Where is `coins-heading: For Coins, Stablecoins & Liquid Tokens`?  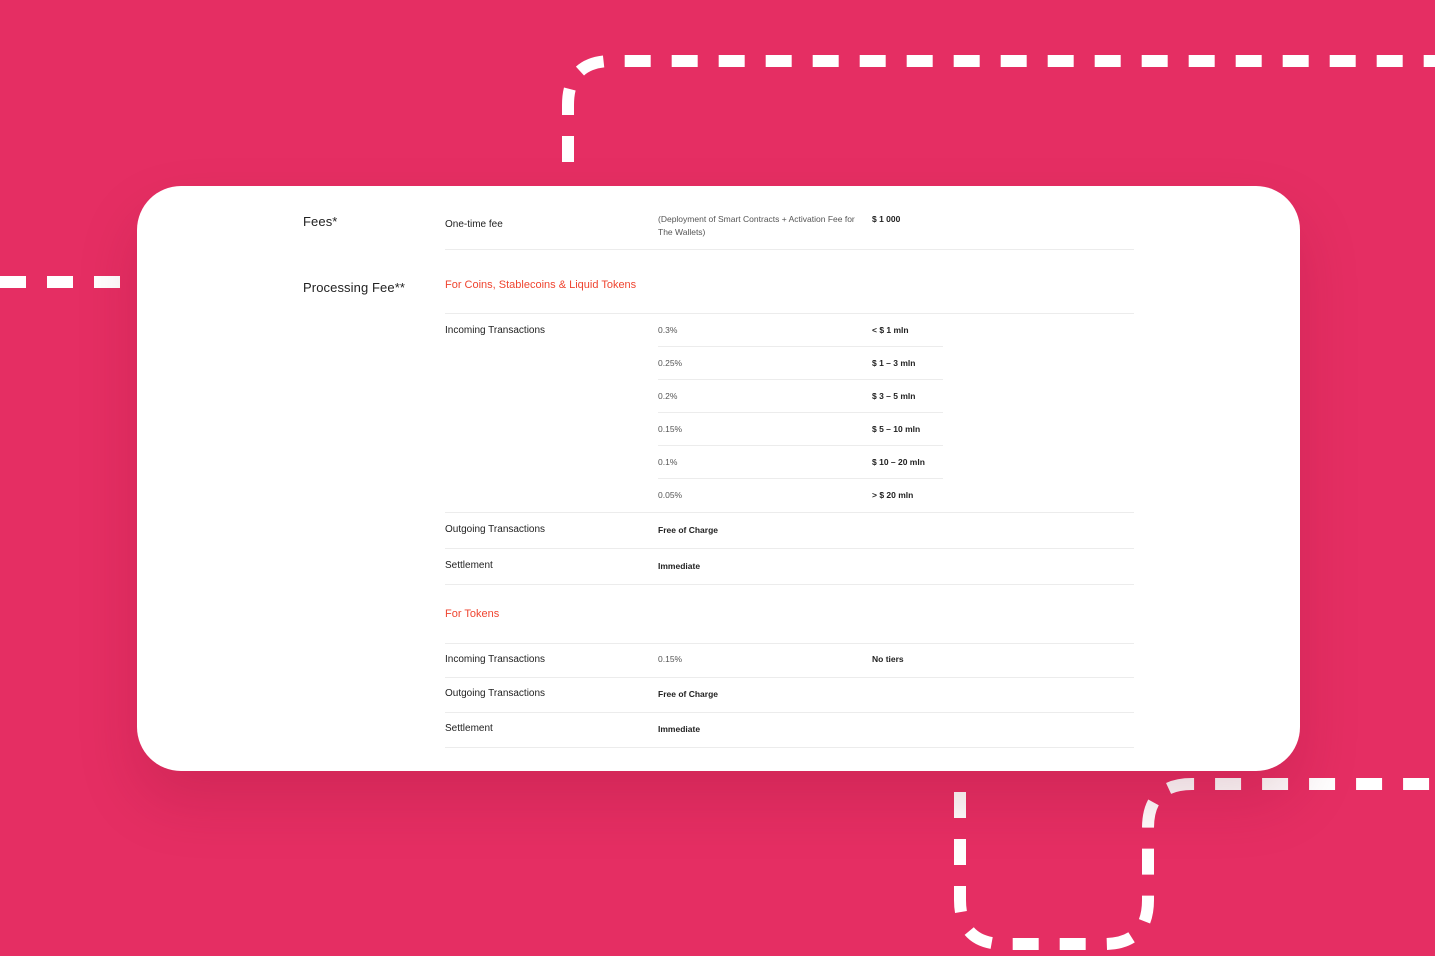 coins-heading: For Coins, Stablecoins & Liquid Tokens is located at coordinates (541, 285).